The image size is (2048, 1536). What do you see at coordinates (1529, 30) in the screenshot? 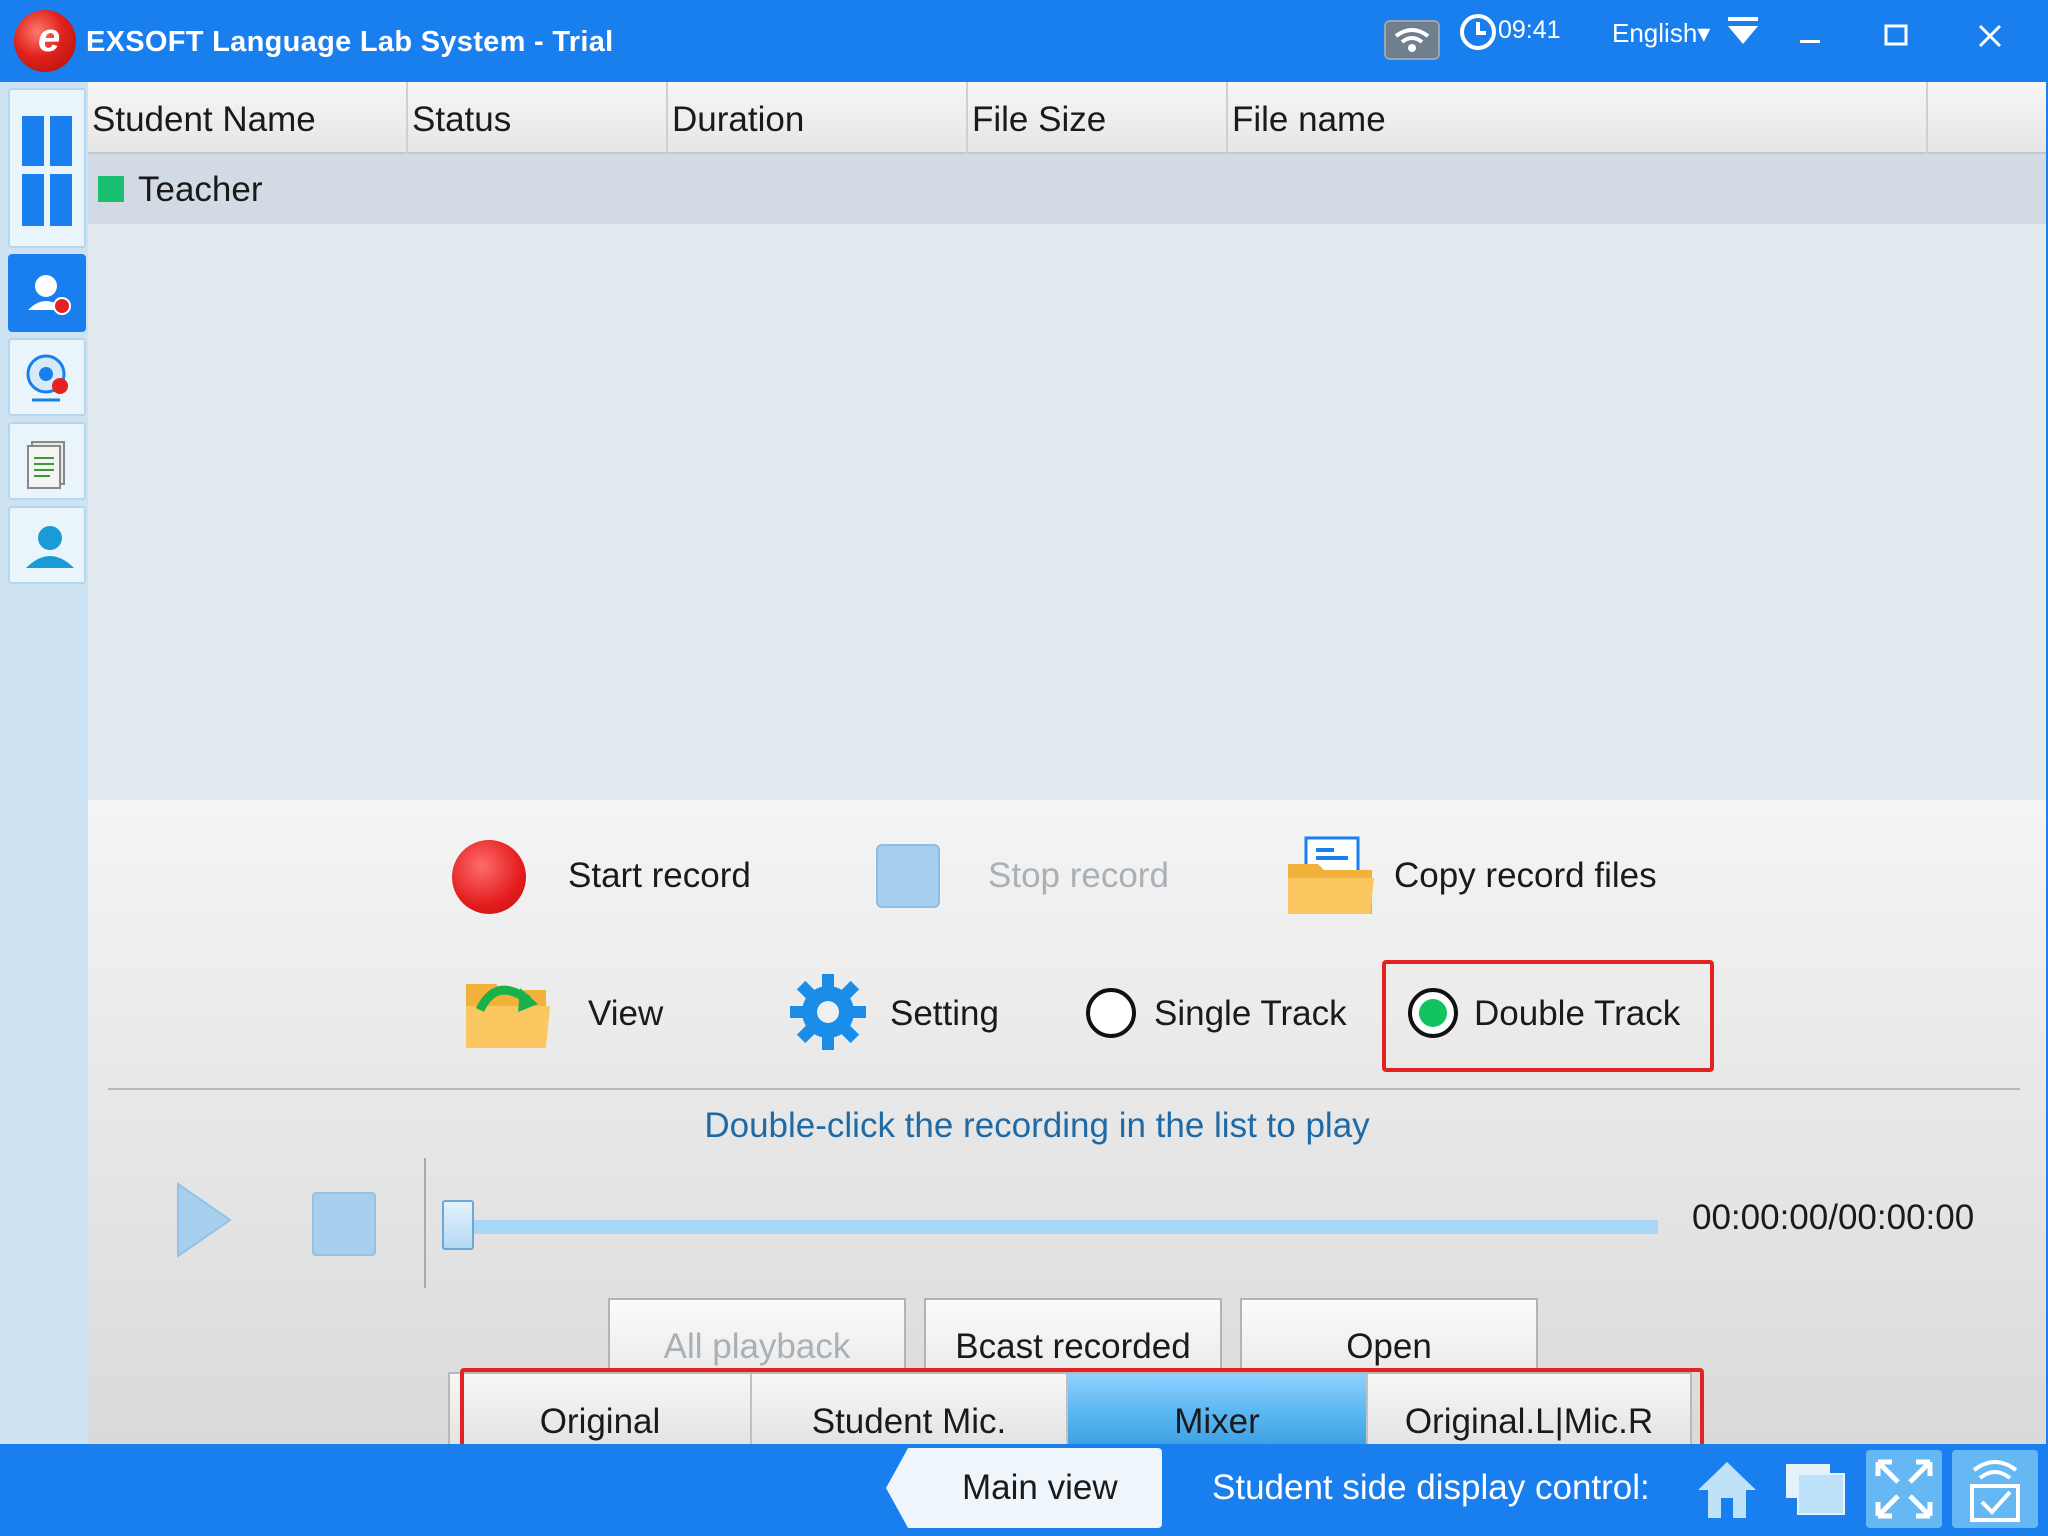
I see `clock-time: 09:41` at bounding box center [1529, 30].